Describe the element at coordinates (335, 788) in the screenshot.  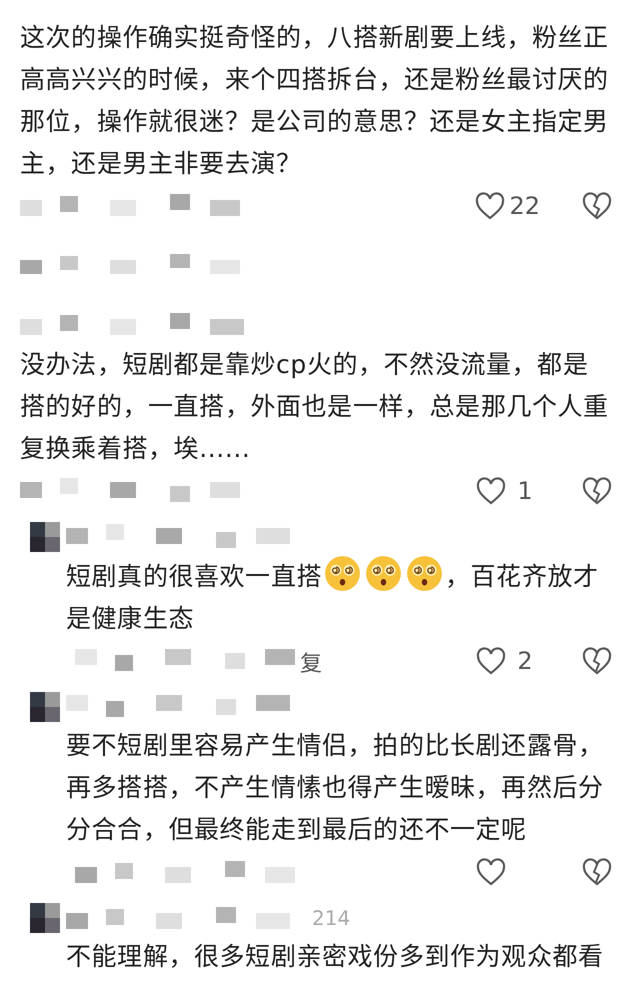
I see `comment-text: 要不短剧里容易产生情侣，拍的比长剧还露骨，再多搭搭，不产生情愫也得产生暧昧，再然后分分合合，但最终能走到最后的还不一定呢` at that location.